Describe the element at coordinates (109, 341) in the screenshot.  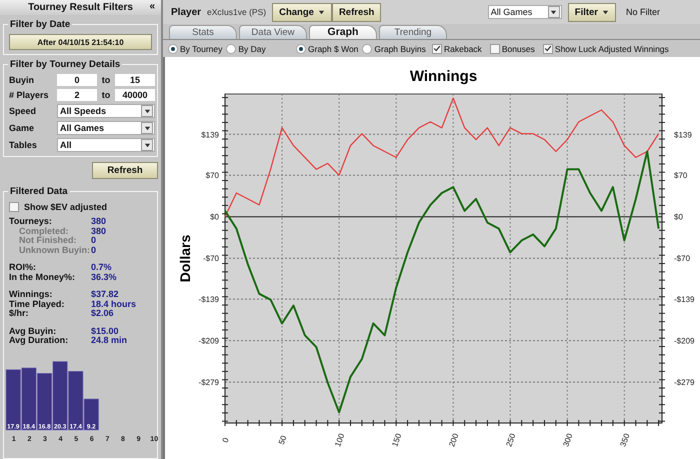
I see `stat-value: 24.8 min` at that location.